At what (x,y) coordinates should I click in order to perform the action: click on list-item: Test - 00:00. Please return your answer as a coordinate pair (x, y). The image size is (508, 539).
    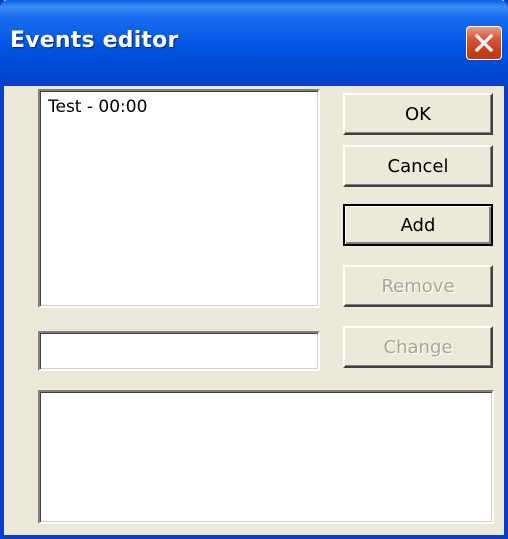
    Looking at the image, I should click on (97, 107).